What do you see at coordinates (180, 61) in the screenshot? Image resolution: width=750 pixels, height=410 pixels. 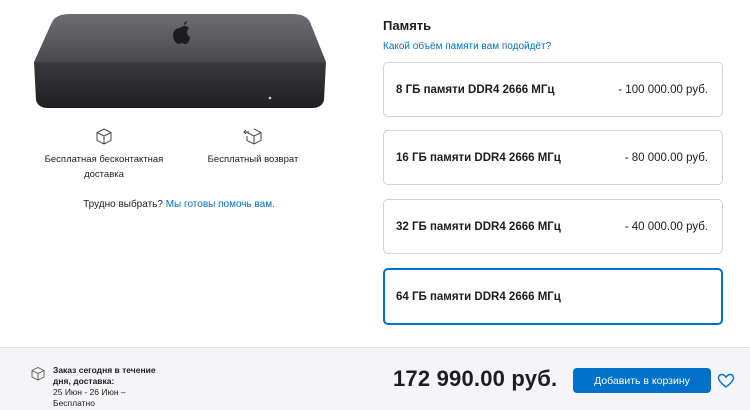 I see `mac-mini-image` at bounding box center [180, 61].